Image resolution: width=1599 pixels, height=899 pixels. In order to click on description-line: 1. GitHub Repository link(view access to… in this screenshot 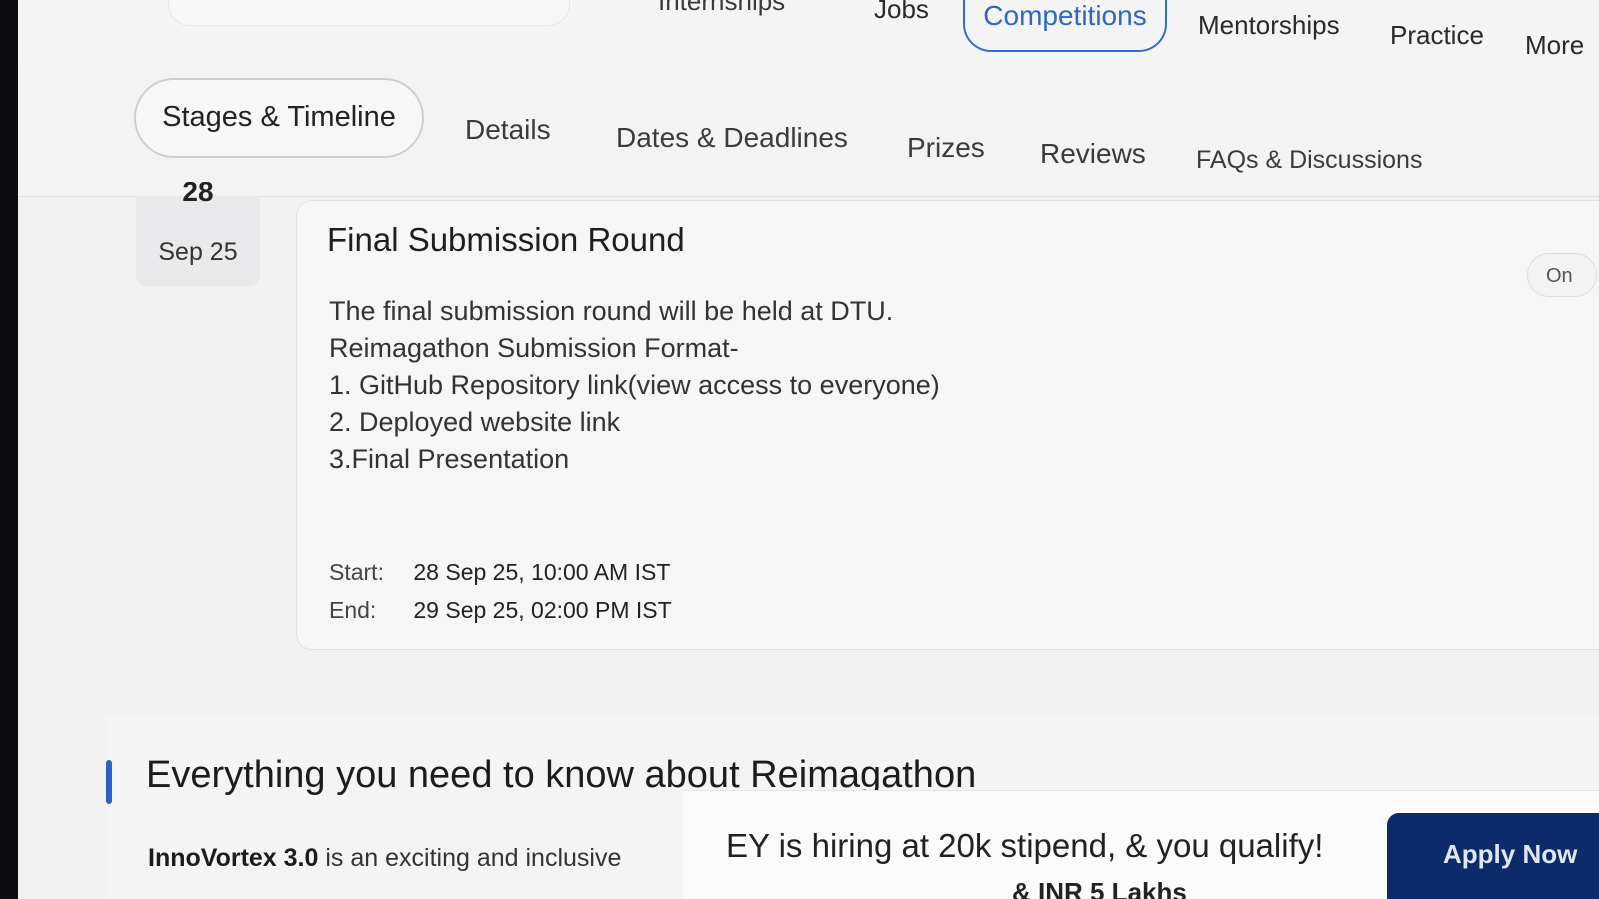, I will do `click(634, 385)`.